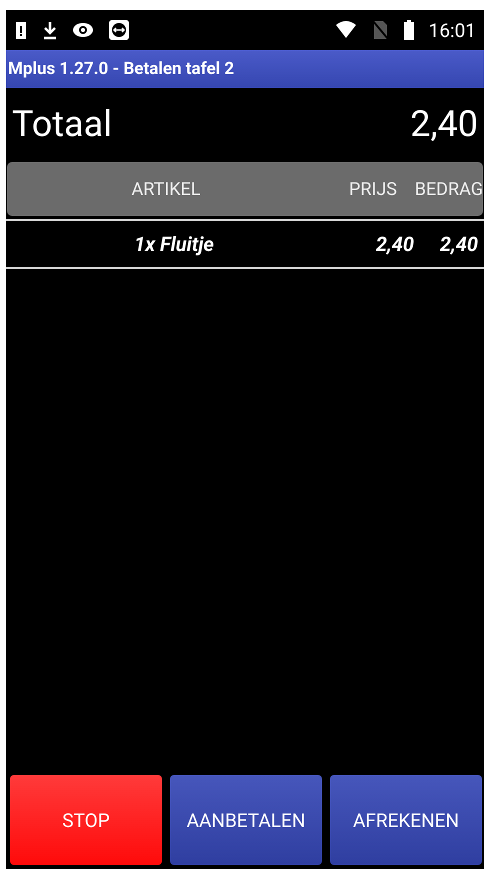 Image resolution: width=490 pixels, height=869 pixels. What do you see at coordinates (245, 69) in the screenshot?
I see `window-title: Mplus 1.27.0 - Betalen tafel 2` at bounding box center [245, 69].